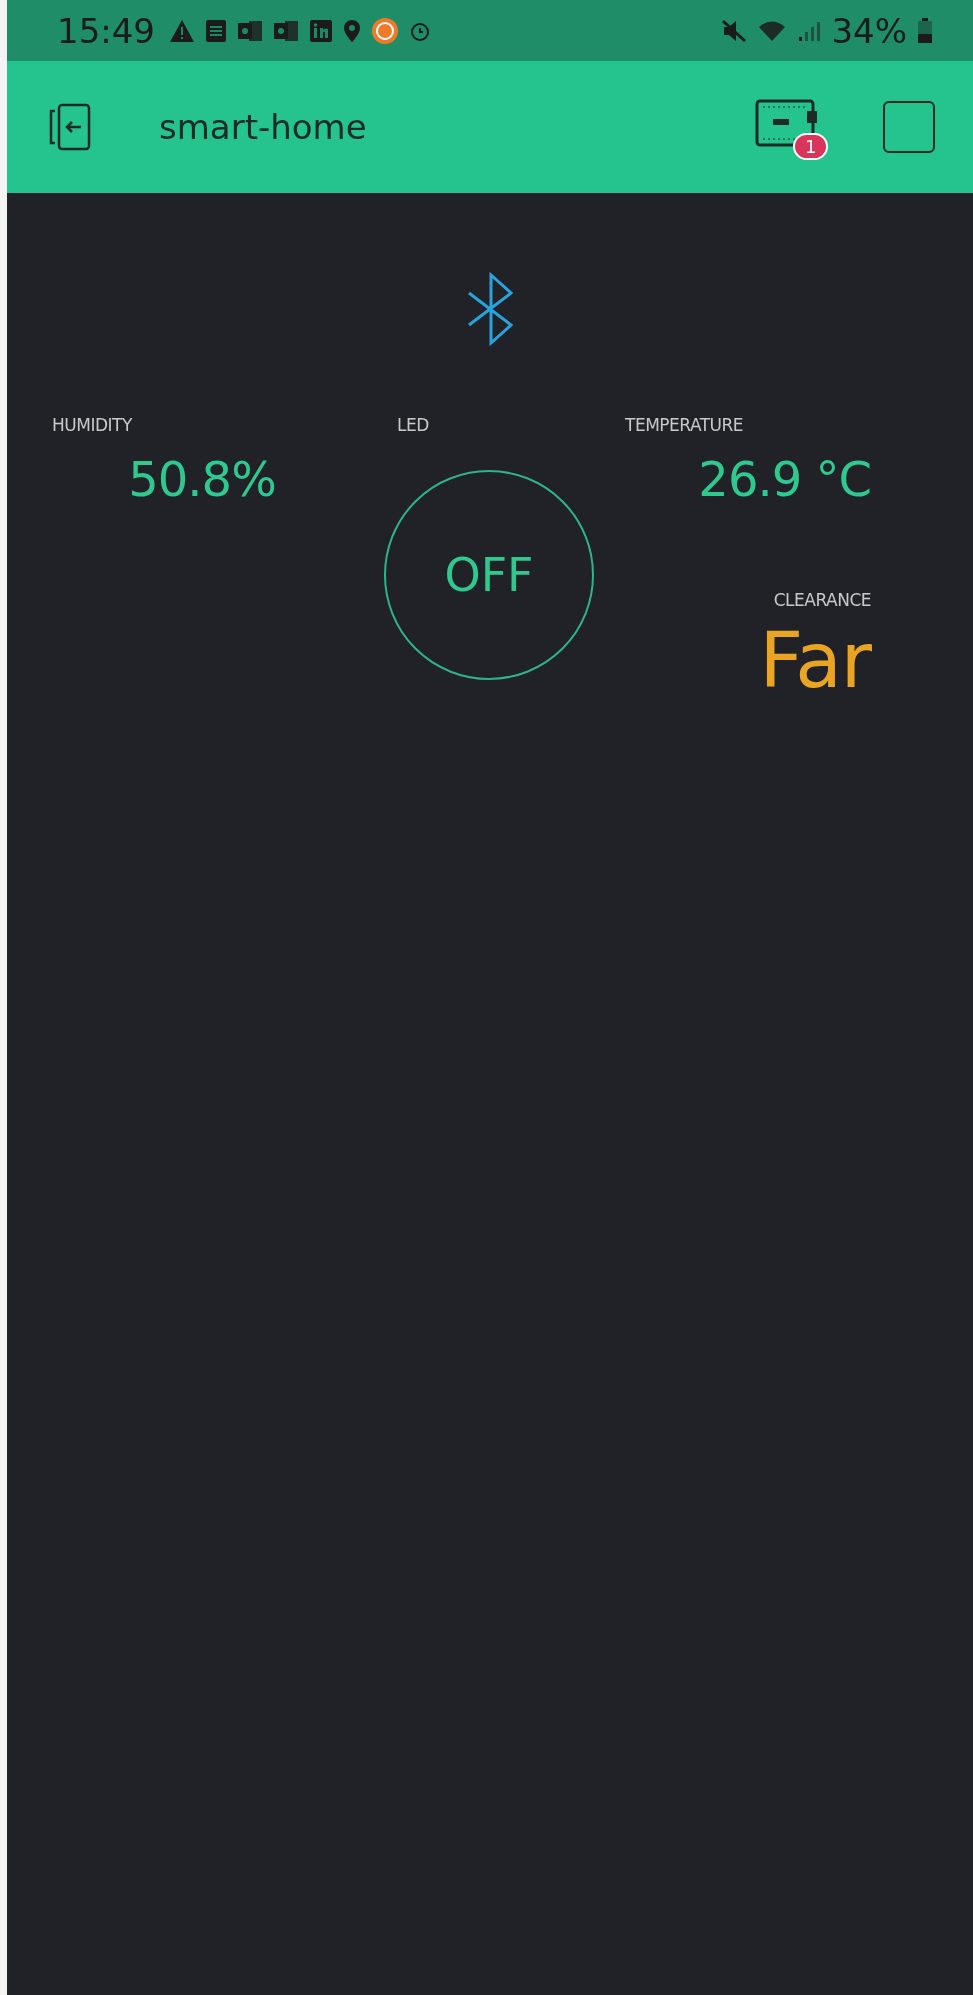 The height and width of the screenshot is (1995, 973). Describe the element at coordinates (216, 30) in the screenshot. I see `document-icon` at that location.